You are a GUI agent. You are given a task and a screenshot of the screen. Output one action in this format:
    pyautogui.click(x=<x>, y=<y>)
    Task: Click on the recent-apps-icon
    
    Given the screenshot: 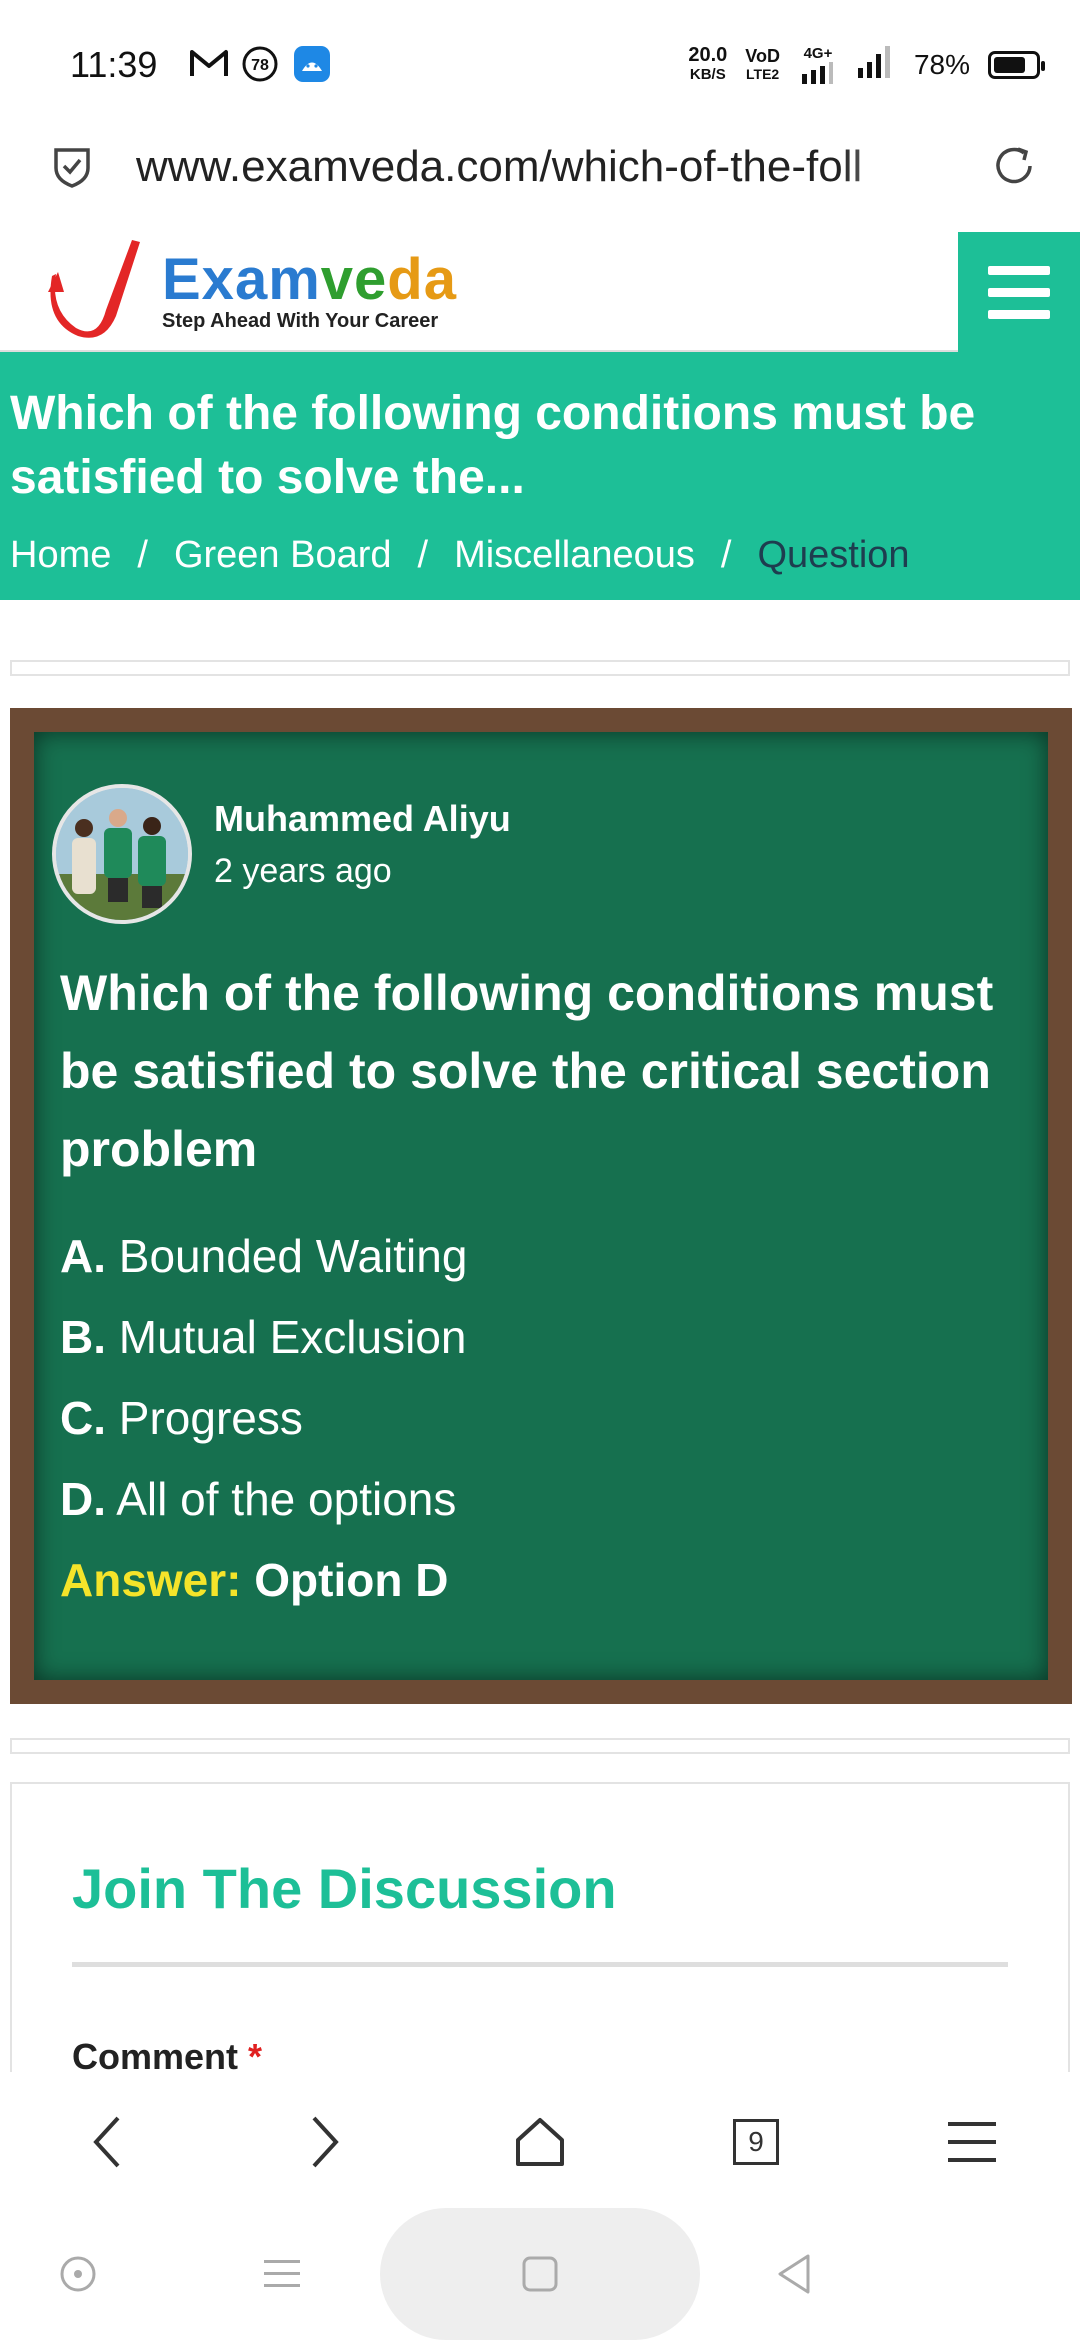 What is the action you would take?
    pyautogui.click(x=282, y=2276)
    